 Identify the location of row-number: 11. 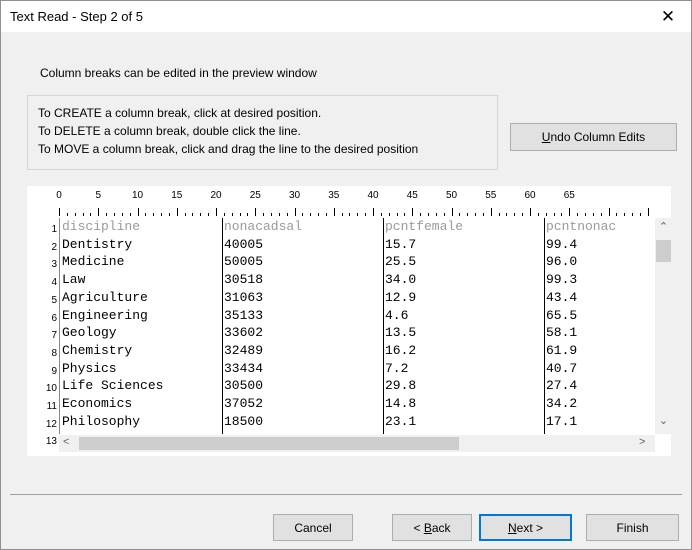
(51, 406).